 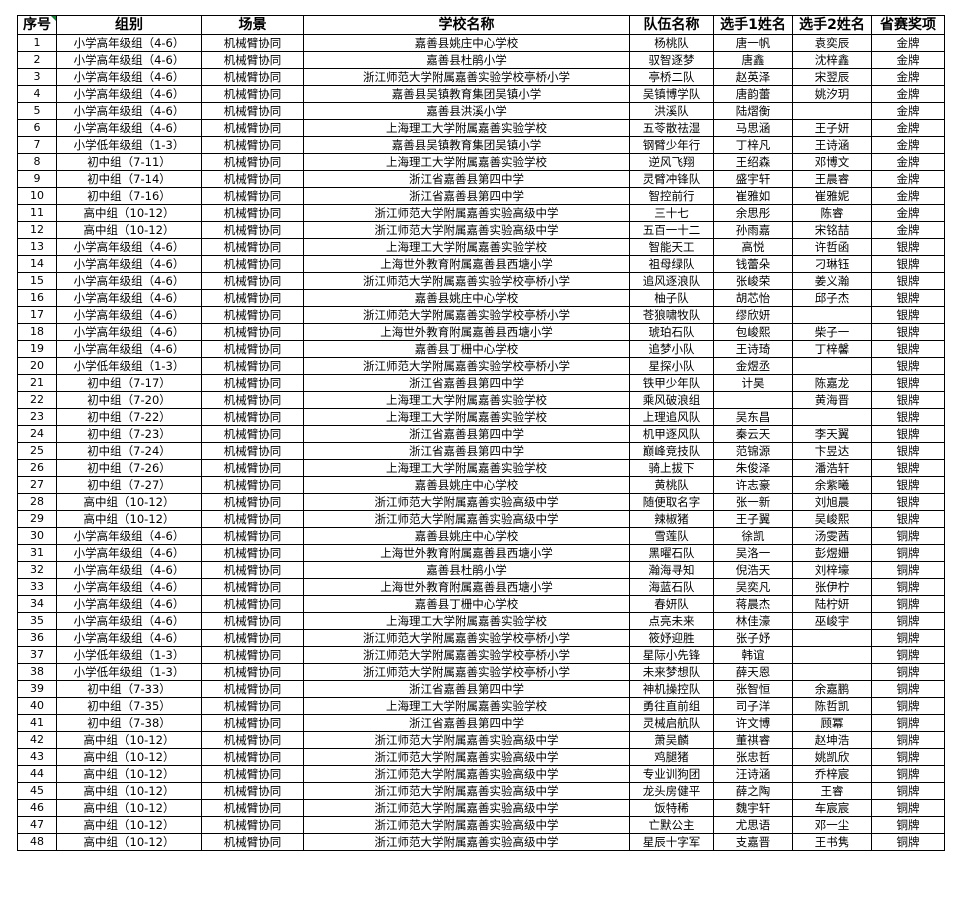 I want to click on school-cell: 浙江省嘉善县第四中学, so click(x=466, y=434).